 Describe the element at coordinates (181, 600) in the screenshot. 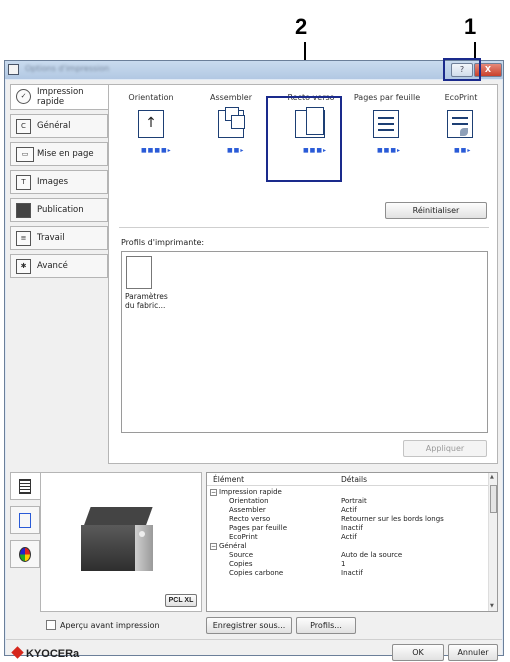

I see `pcl-xl-badge: PCL XL` at that location.